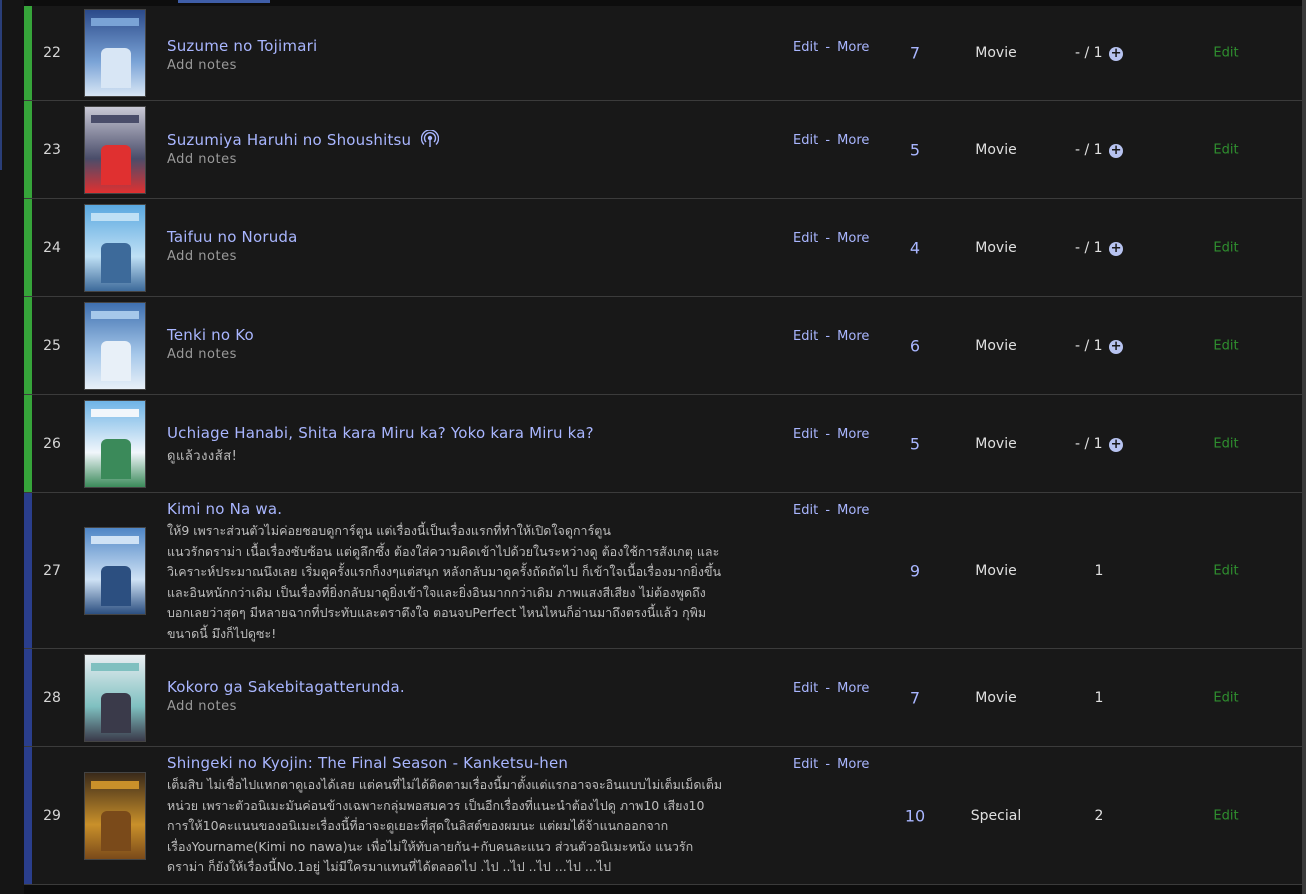 This screenshot has width=1306, height=894. Describe the element at coordinates (289, 140) in the screenshot. I see `anime-title-link: Suzumiya Haruhi no Shoushitsu` at that location.